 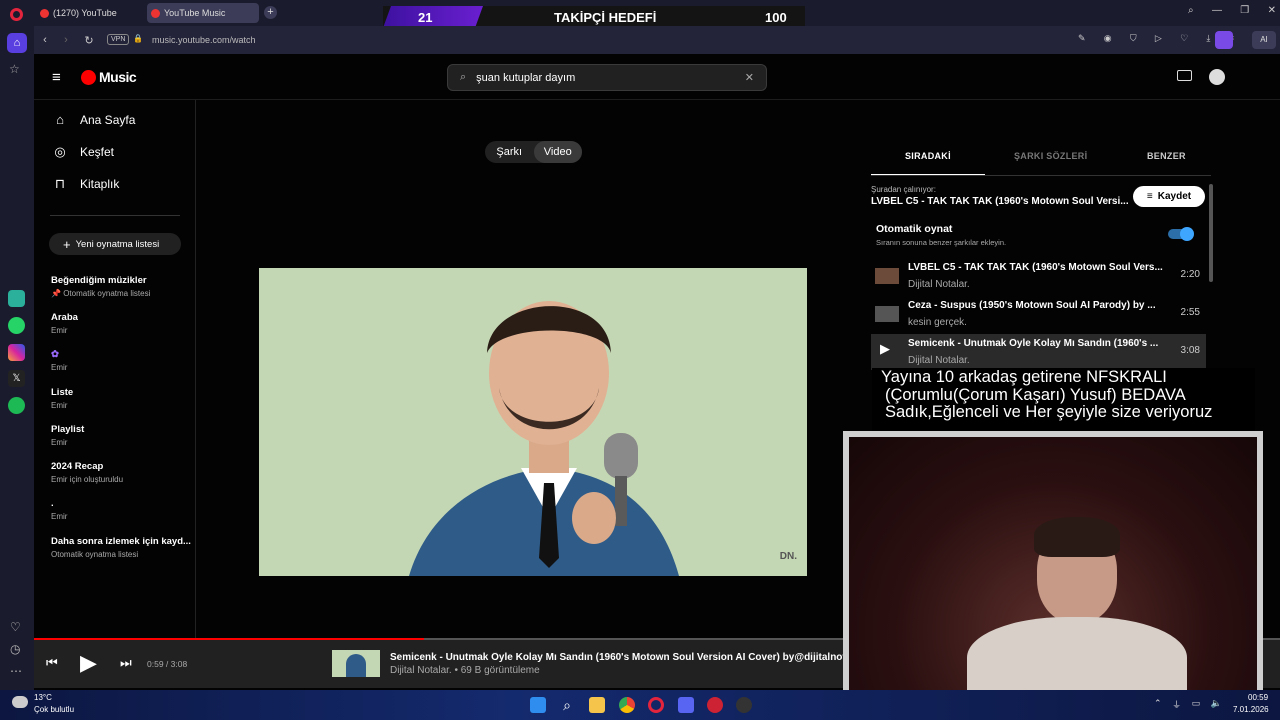 I want to click on next-icon: ⏭, so click(x=126, y=663).